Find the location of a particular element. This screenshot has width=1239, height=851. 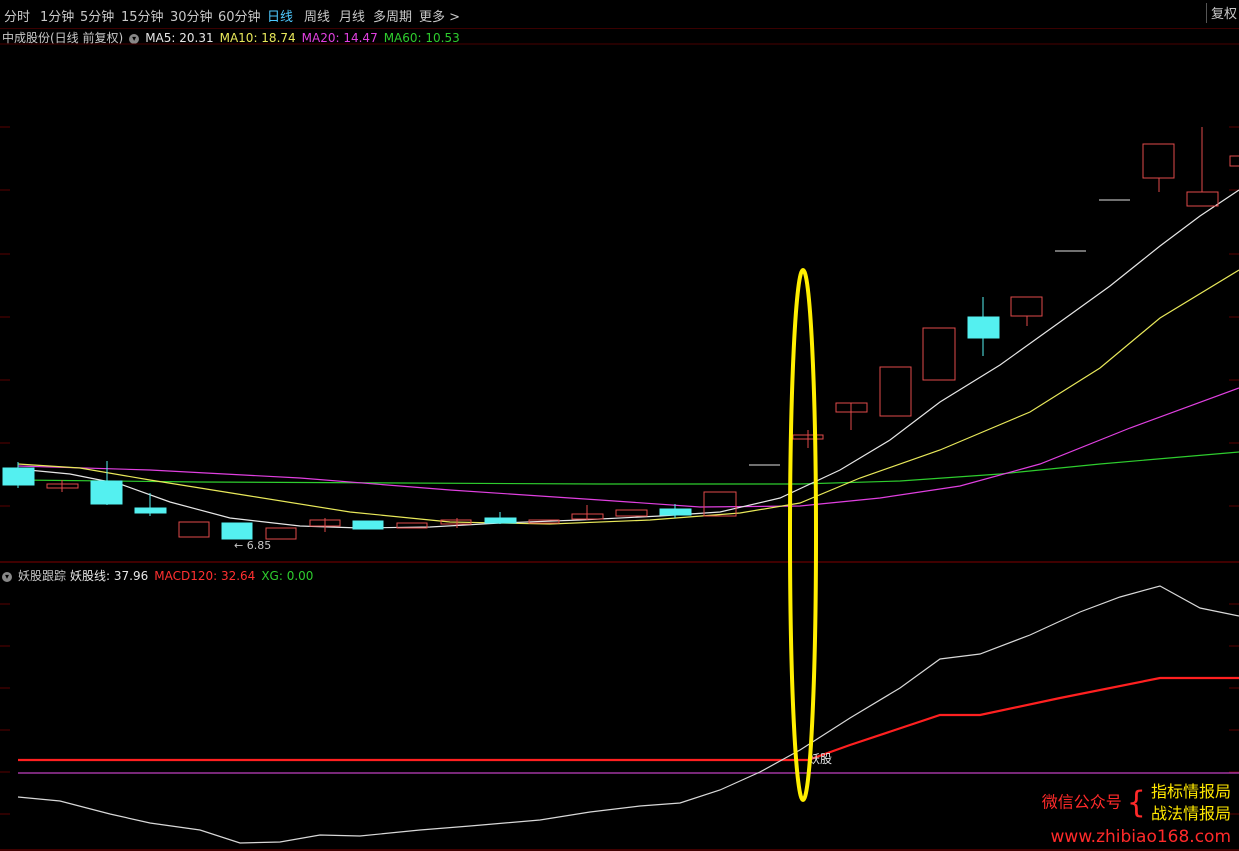

macd120-line is located at coordinates (628, 719).